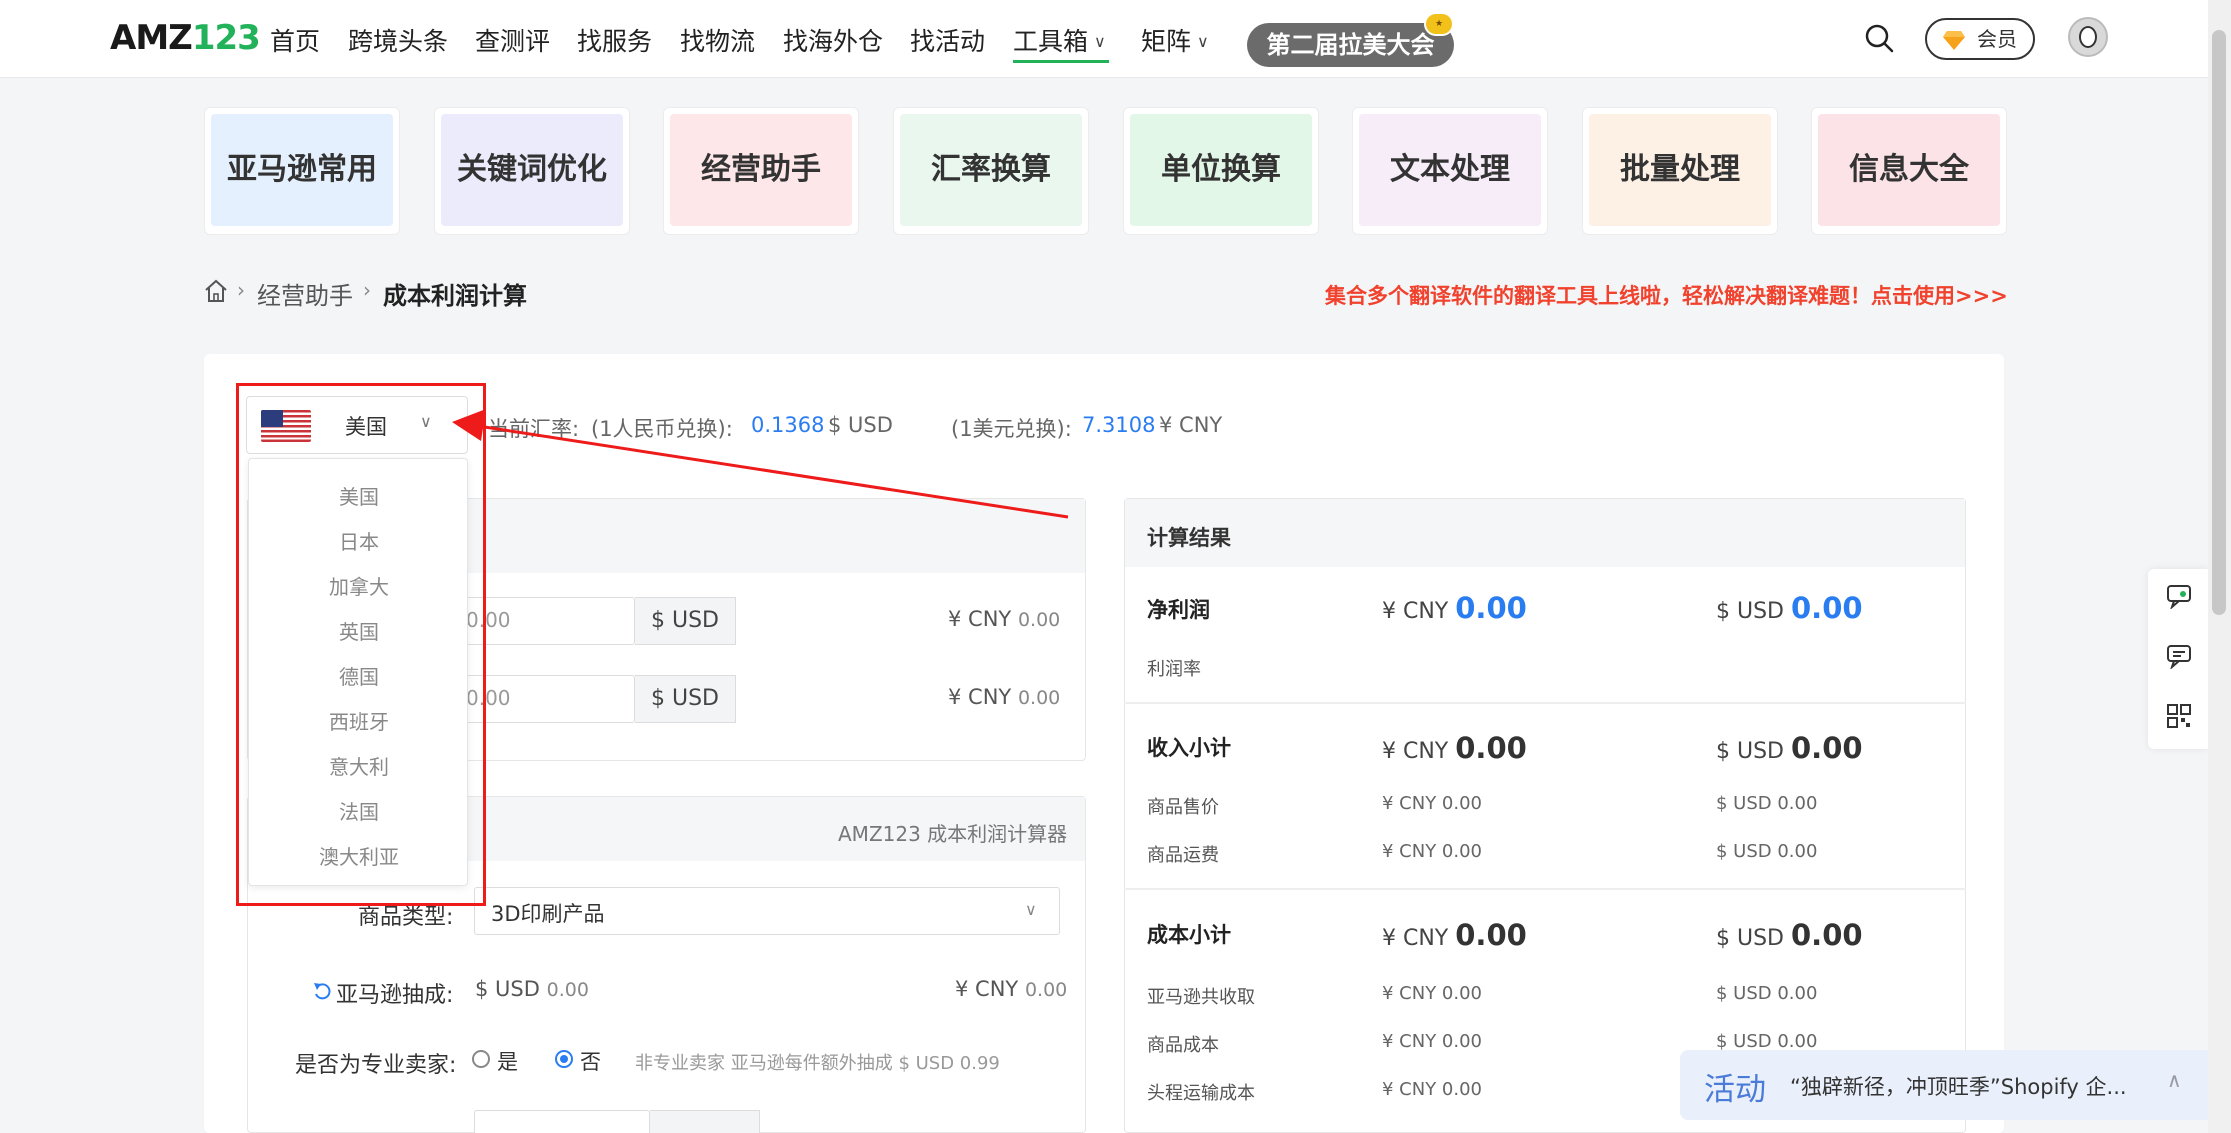 Image resolution: width=2231 pixels, height=1133 pixels. I want to click on breadcrumb-business-assistant: 经营助手, so click(305, 293).